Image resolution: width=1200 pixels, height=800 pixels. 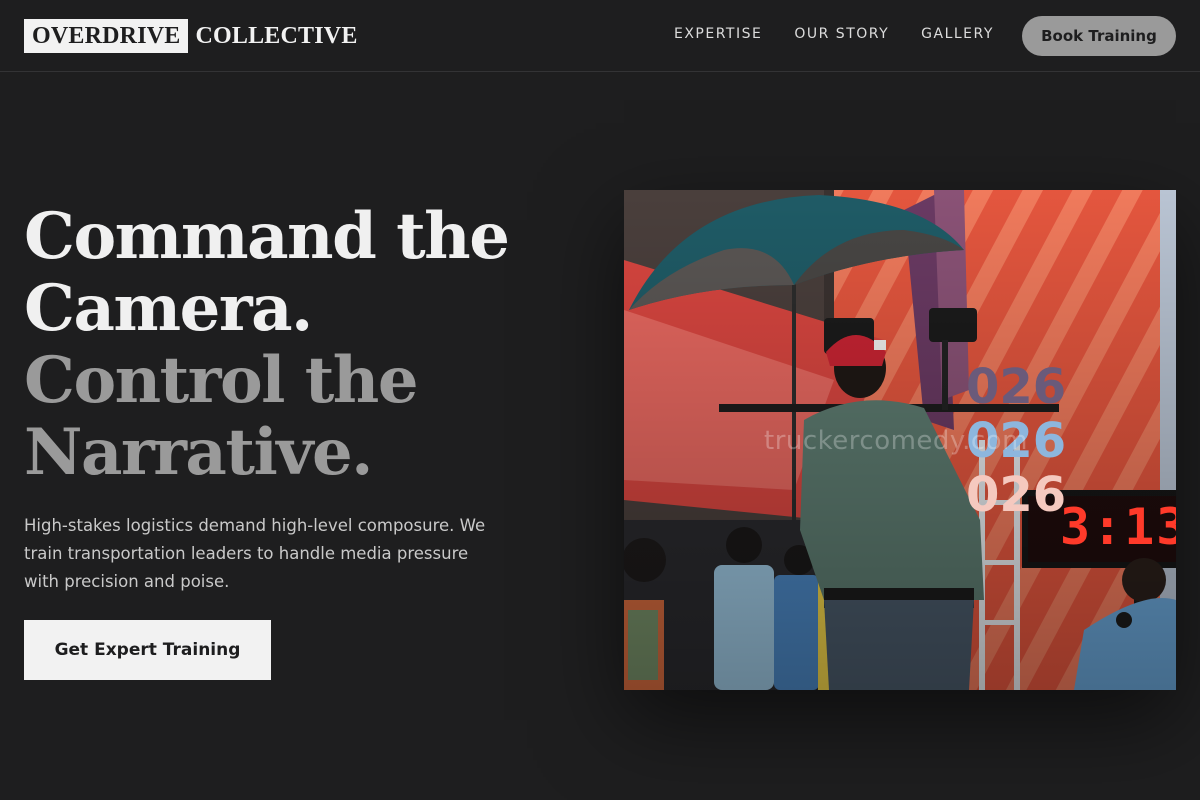 What do you see at coordinates (198, 452) in the screenshot?
I see `headline-line-4: Narrative.` at bounding box center [198, 452].